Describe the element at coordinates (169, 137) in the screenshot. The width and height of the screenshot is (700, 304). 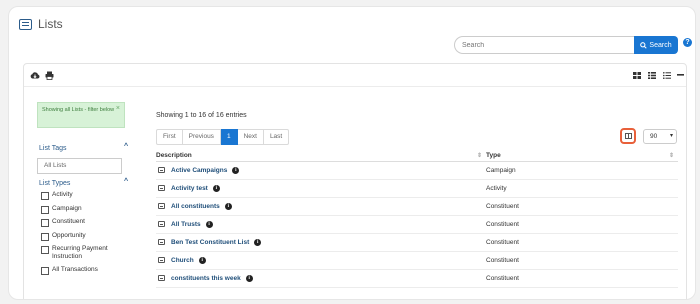
I see `pagination-first: First` at that location.